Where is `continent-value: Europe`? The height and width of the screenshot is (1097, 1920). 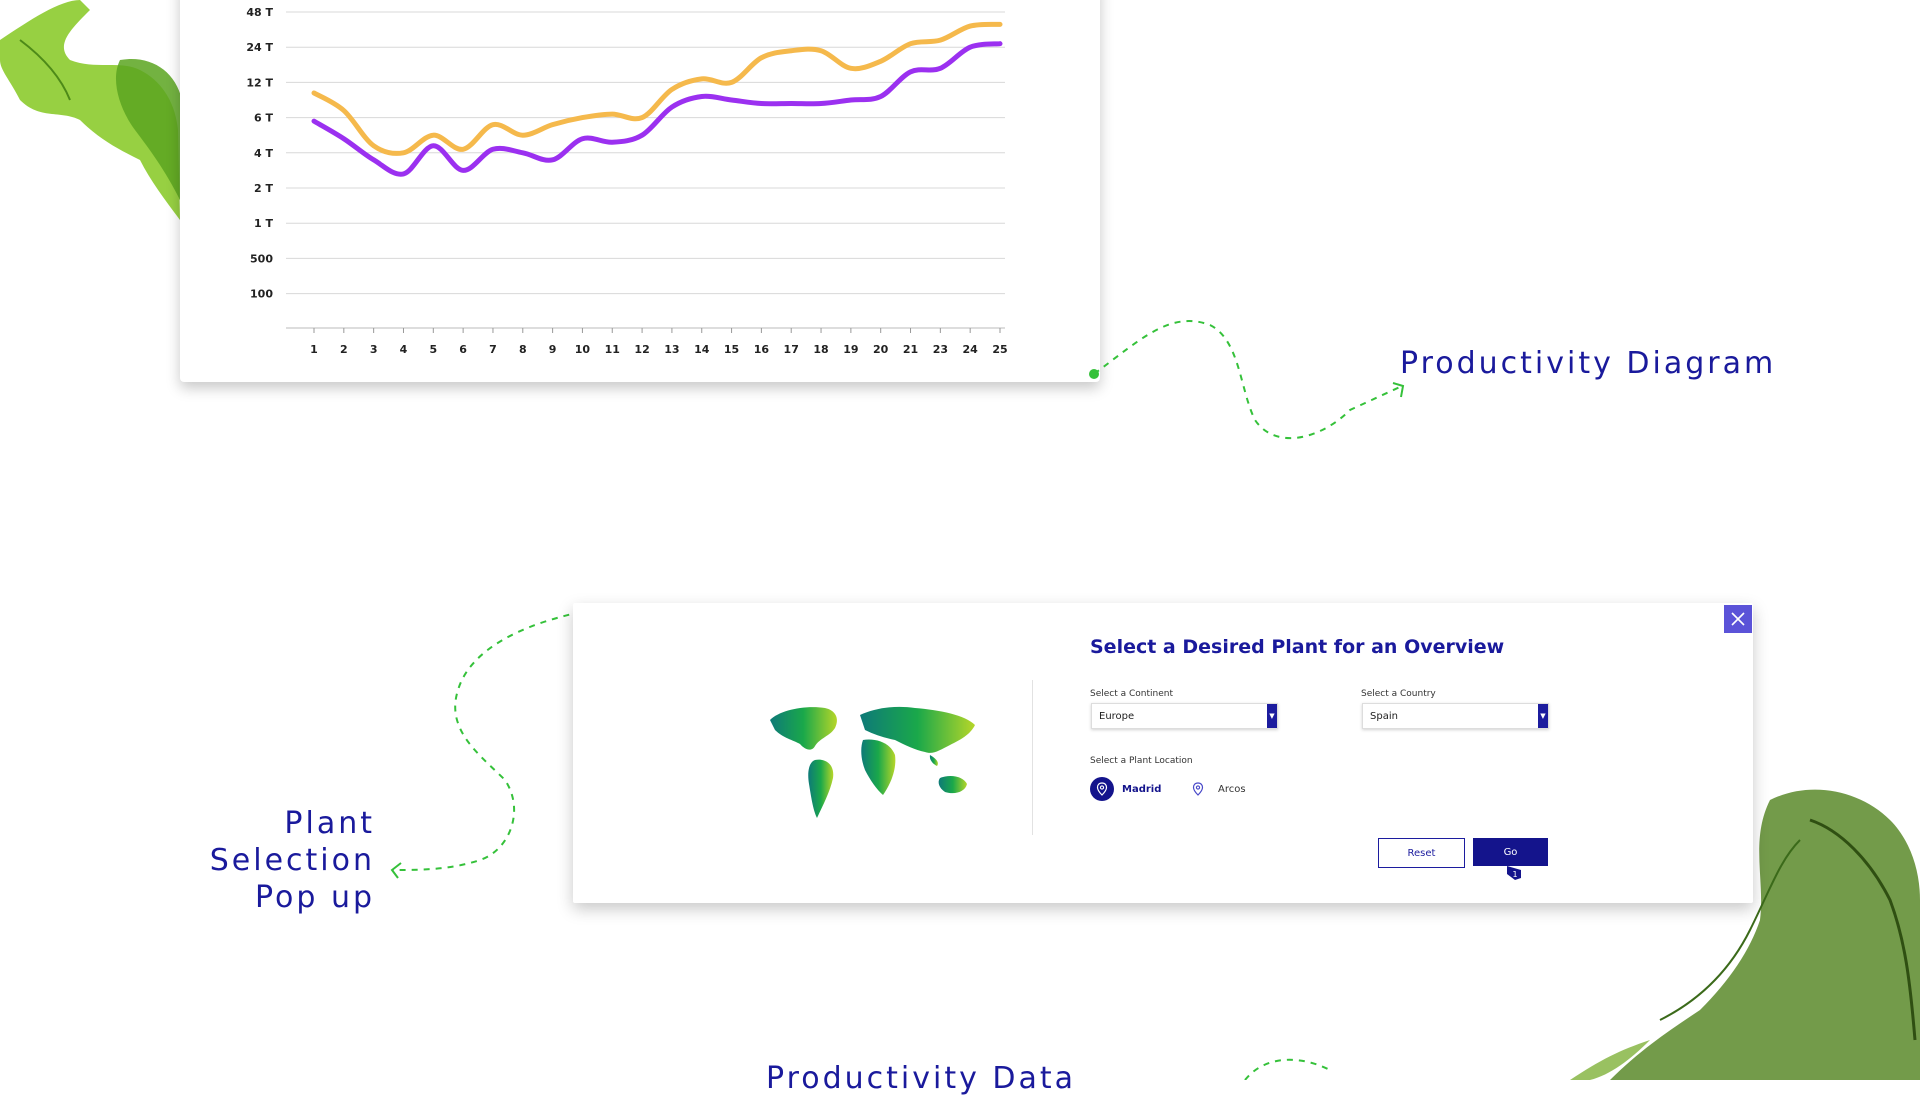 continent-value: Europe is located at coordinates (1117, 716).